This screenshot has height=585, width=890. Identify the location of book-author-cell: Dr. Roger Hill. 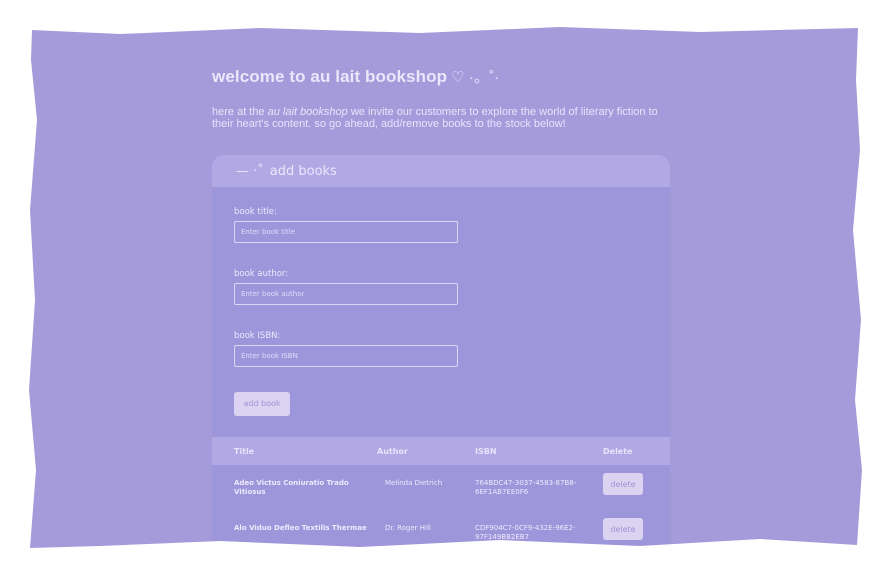
(408, 528).